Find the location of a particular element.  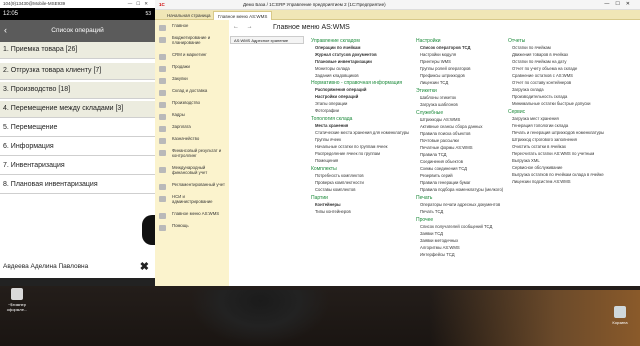

sidebar-item: Закупки is located at coordinates (192, 81).